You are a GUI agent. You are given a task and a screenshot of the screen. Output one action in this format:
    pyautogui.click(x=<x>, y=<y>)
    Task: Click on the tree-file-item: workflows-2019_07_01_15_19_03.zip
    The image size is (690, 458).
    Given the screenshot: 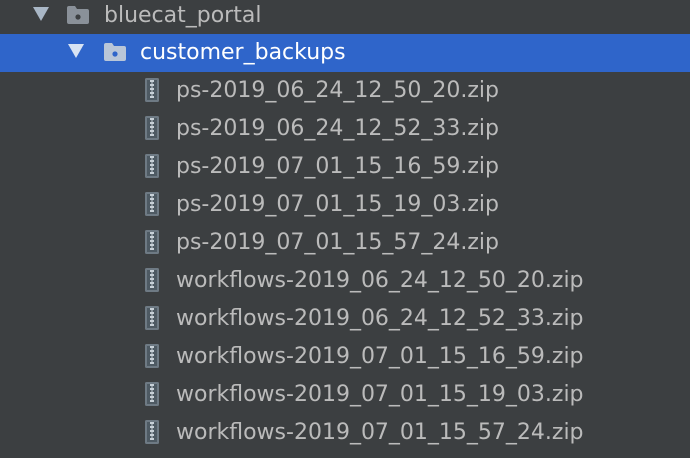 What is the action you would take?
    pyautogui.click(x=345, y=395)
    